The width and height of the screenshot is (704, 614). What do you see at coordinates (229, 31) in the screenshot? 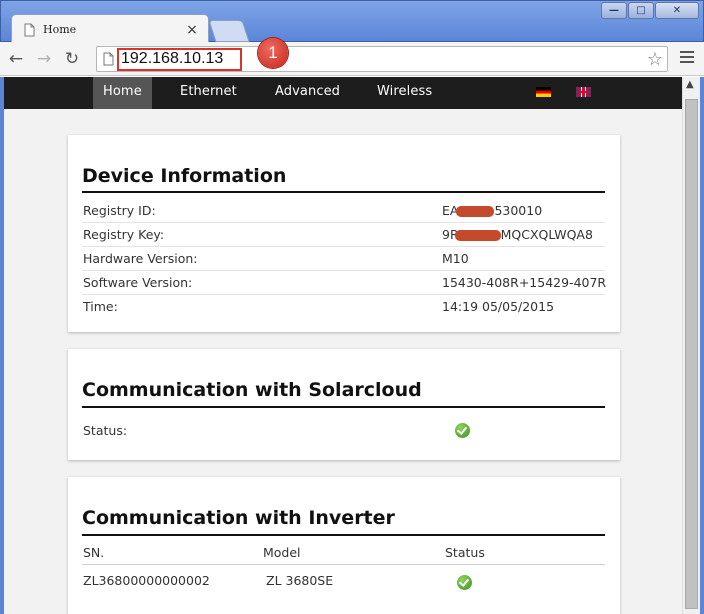
I see `new-tab-button` at bounding box center [229, 31].